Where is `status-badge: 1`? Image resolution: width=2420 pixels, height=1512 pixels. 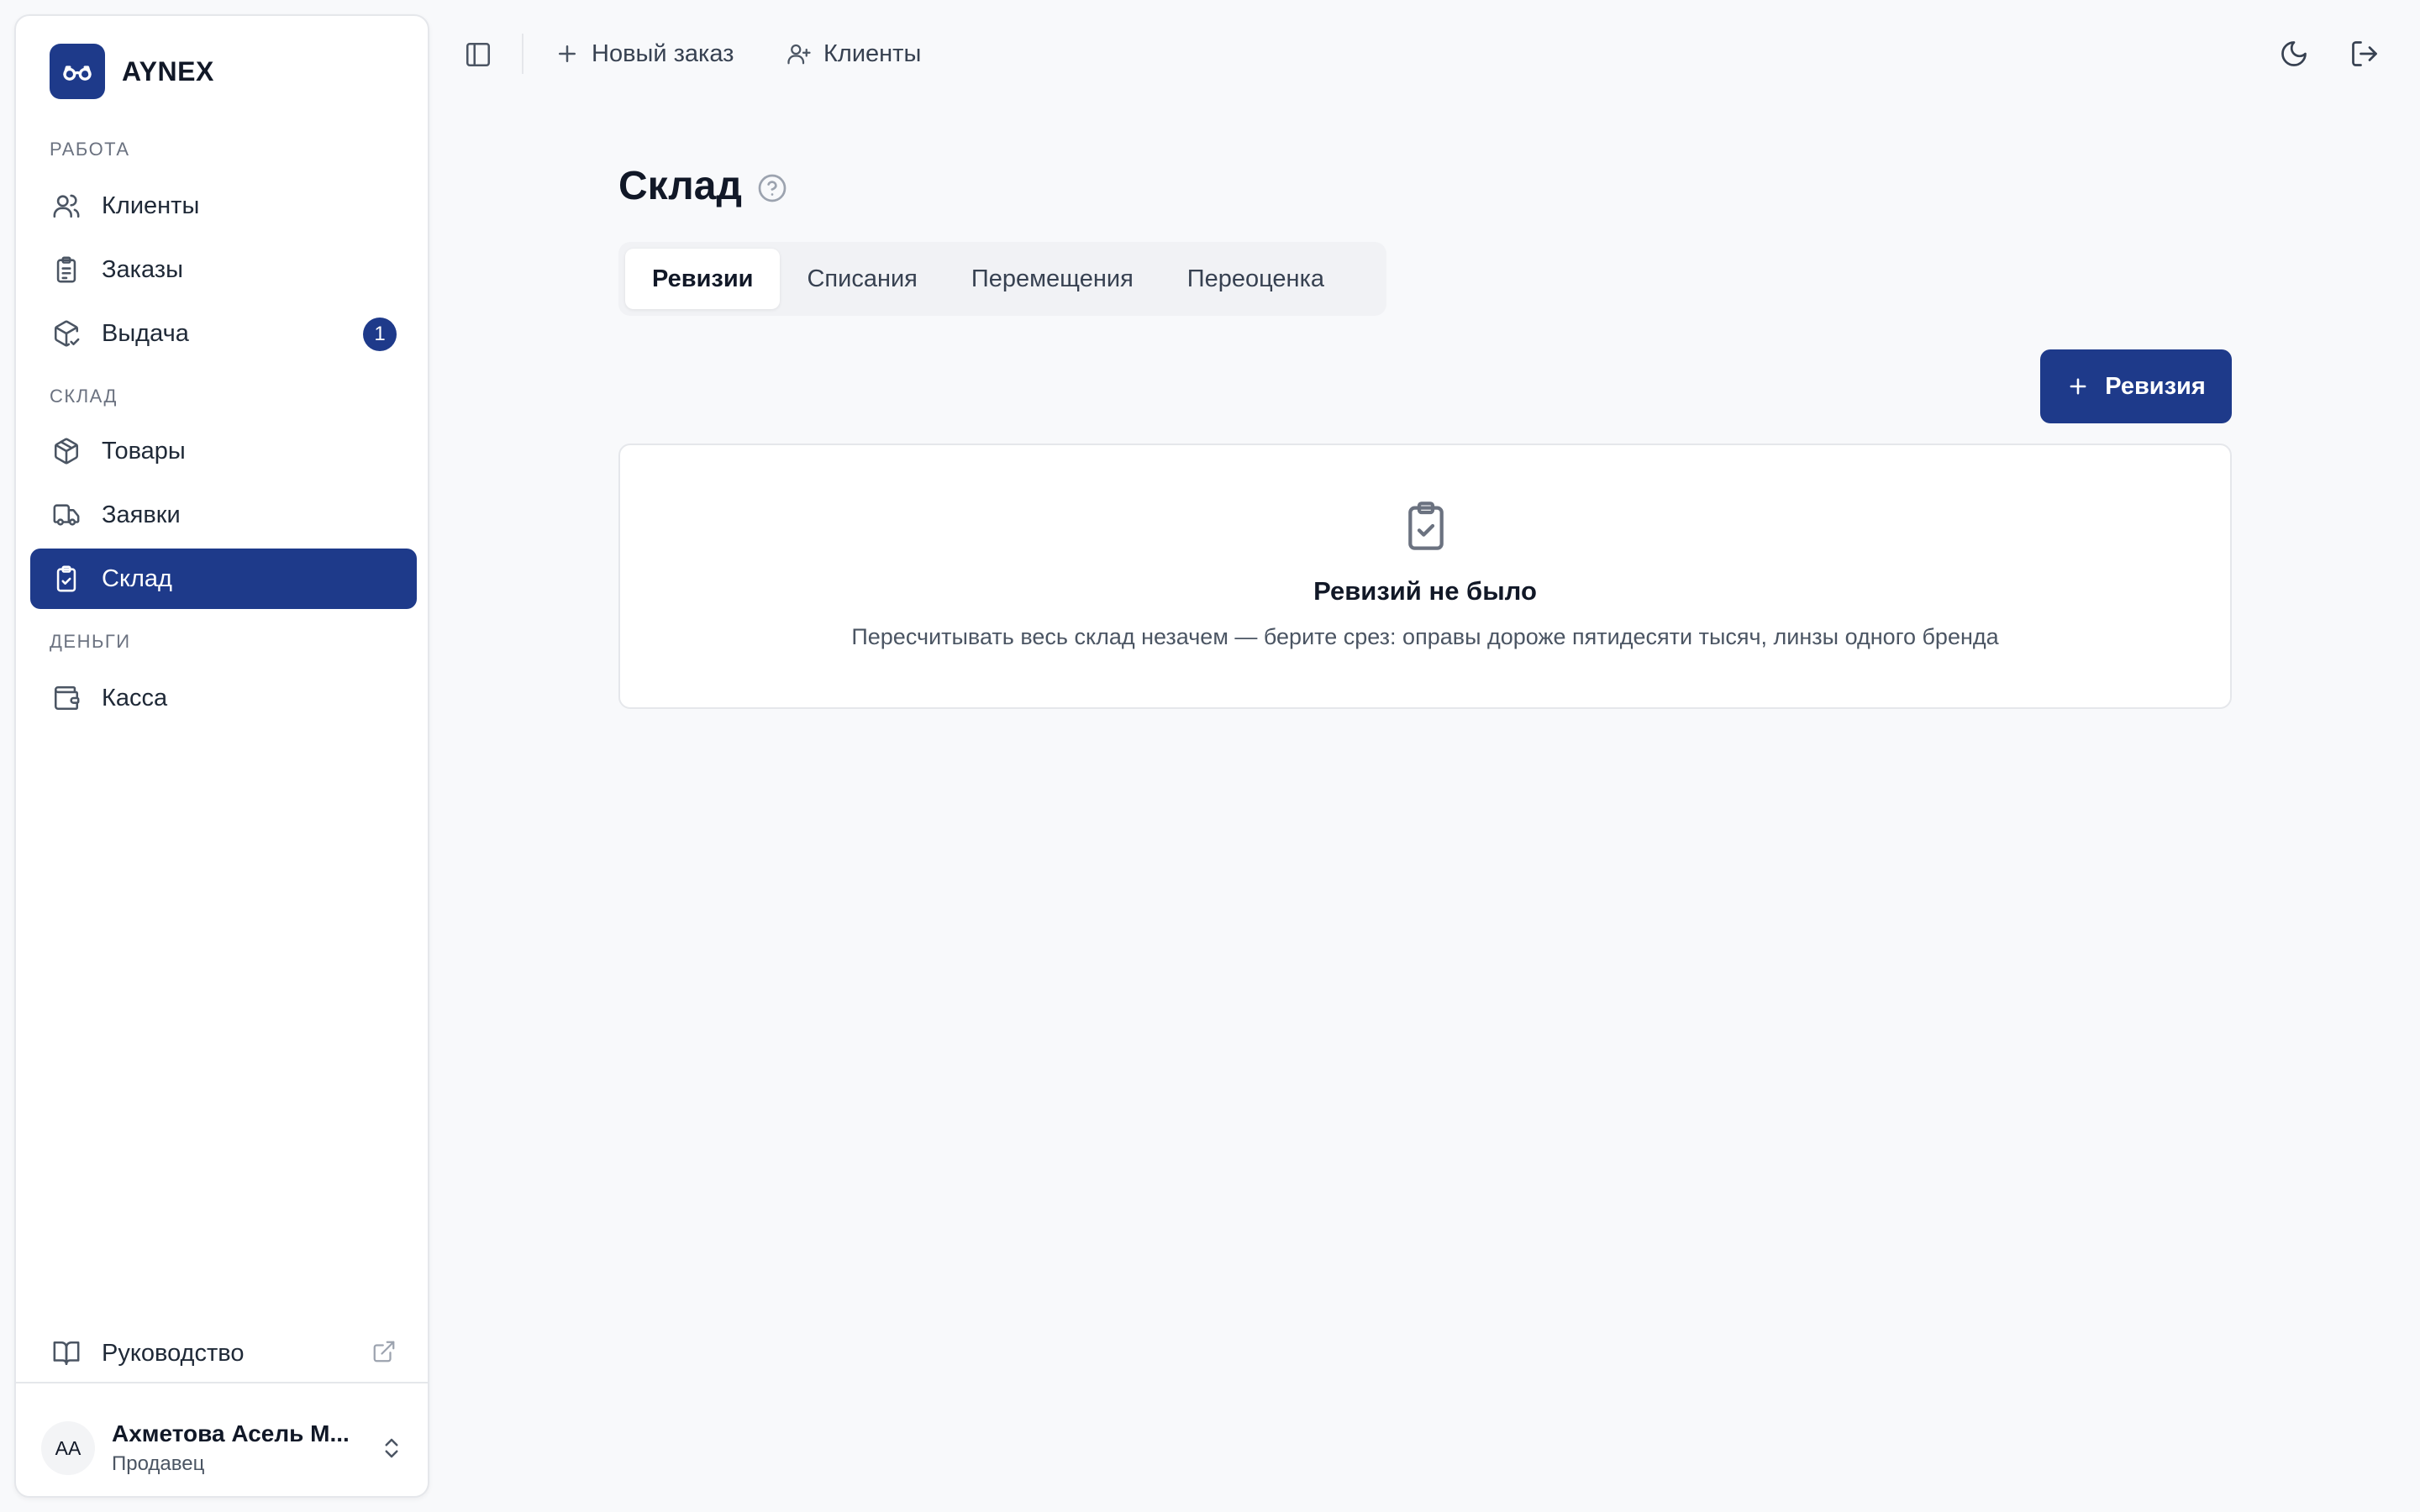
status-badge: 1 is located at coordinates (380, 334).